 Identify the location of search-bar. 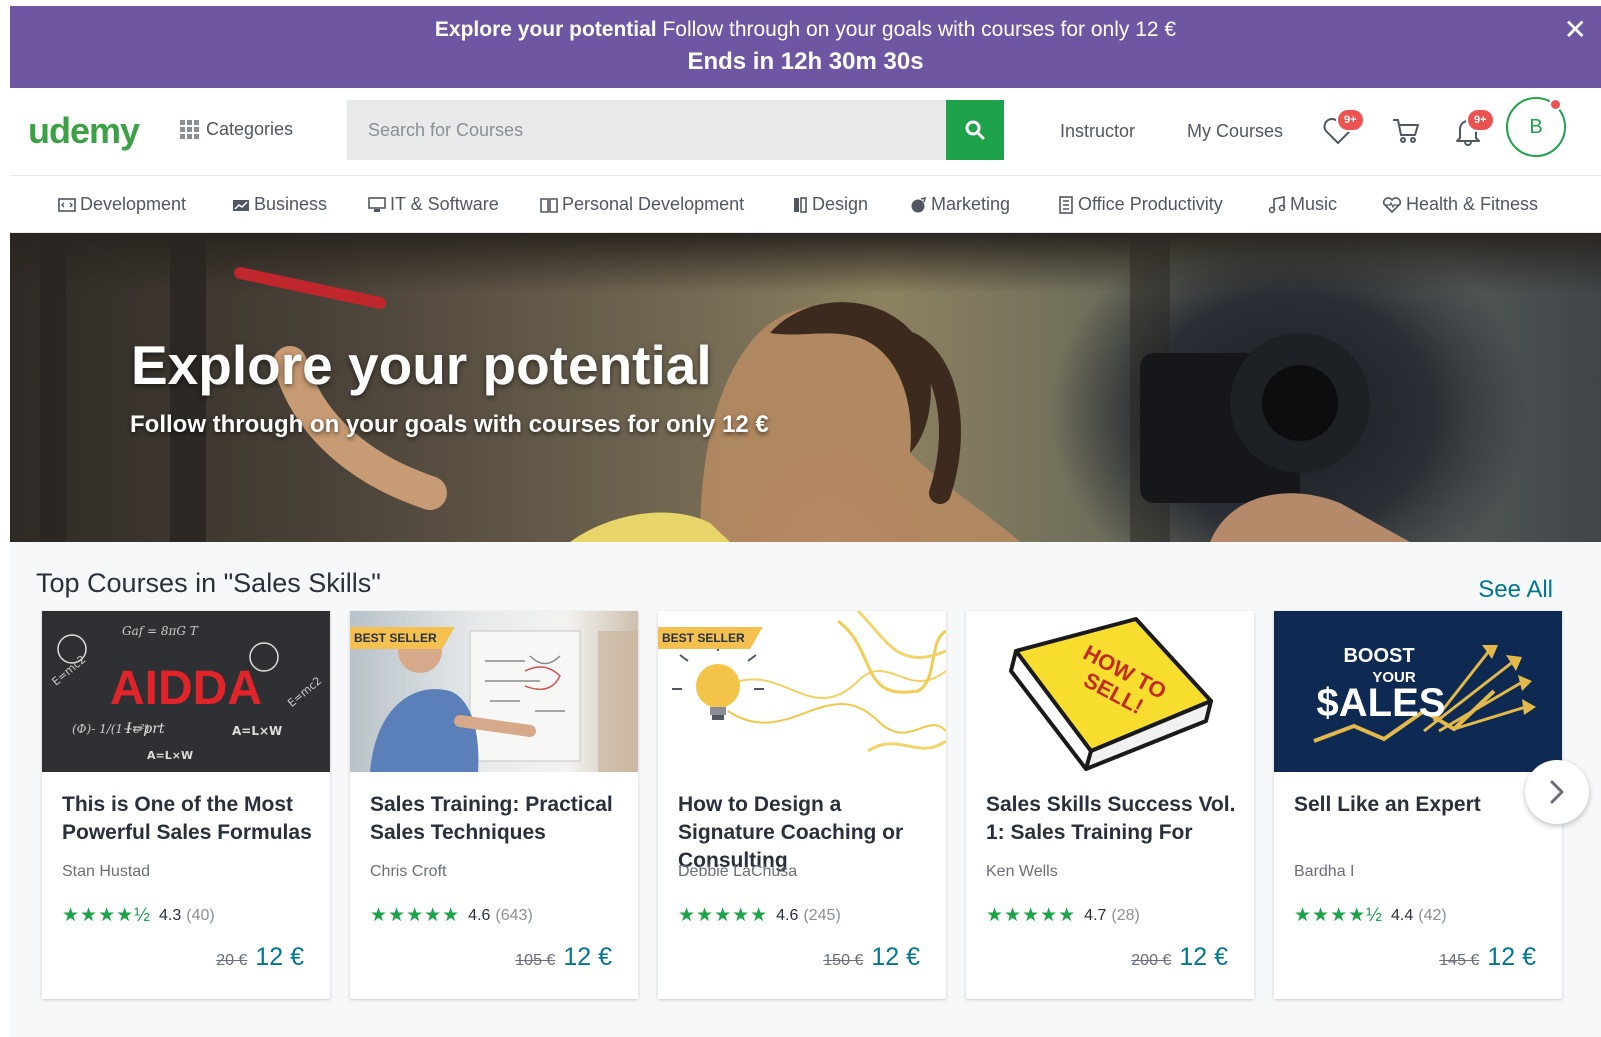
(675, 130).